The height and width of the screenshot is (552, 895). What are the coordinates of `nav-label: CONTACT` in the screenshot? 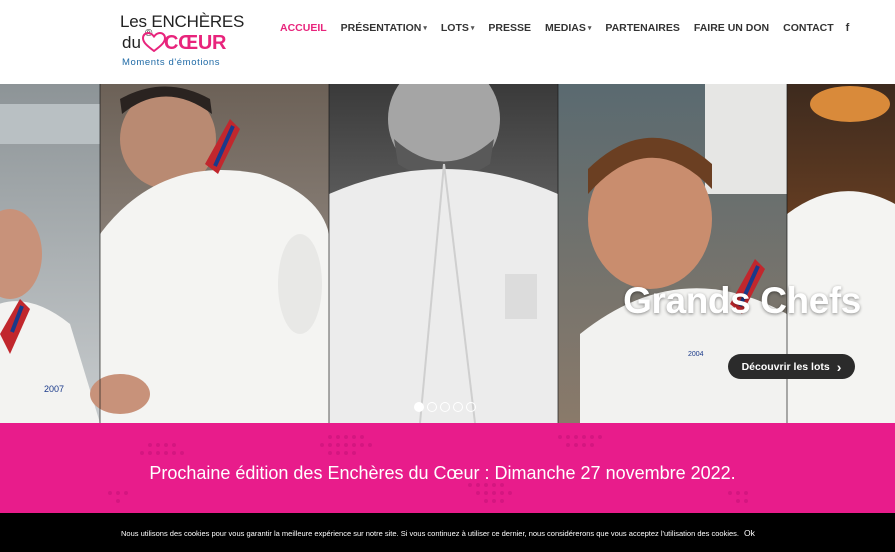 It's located at (808, 28).